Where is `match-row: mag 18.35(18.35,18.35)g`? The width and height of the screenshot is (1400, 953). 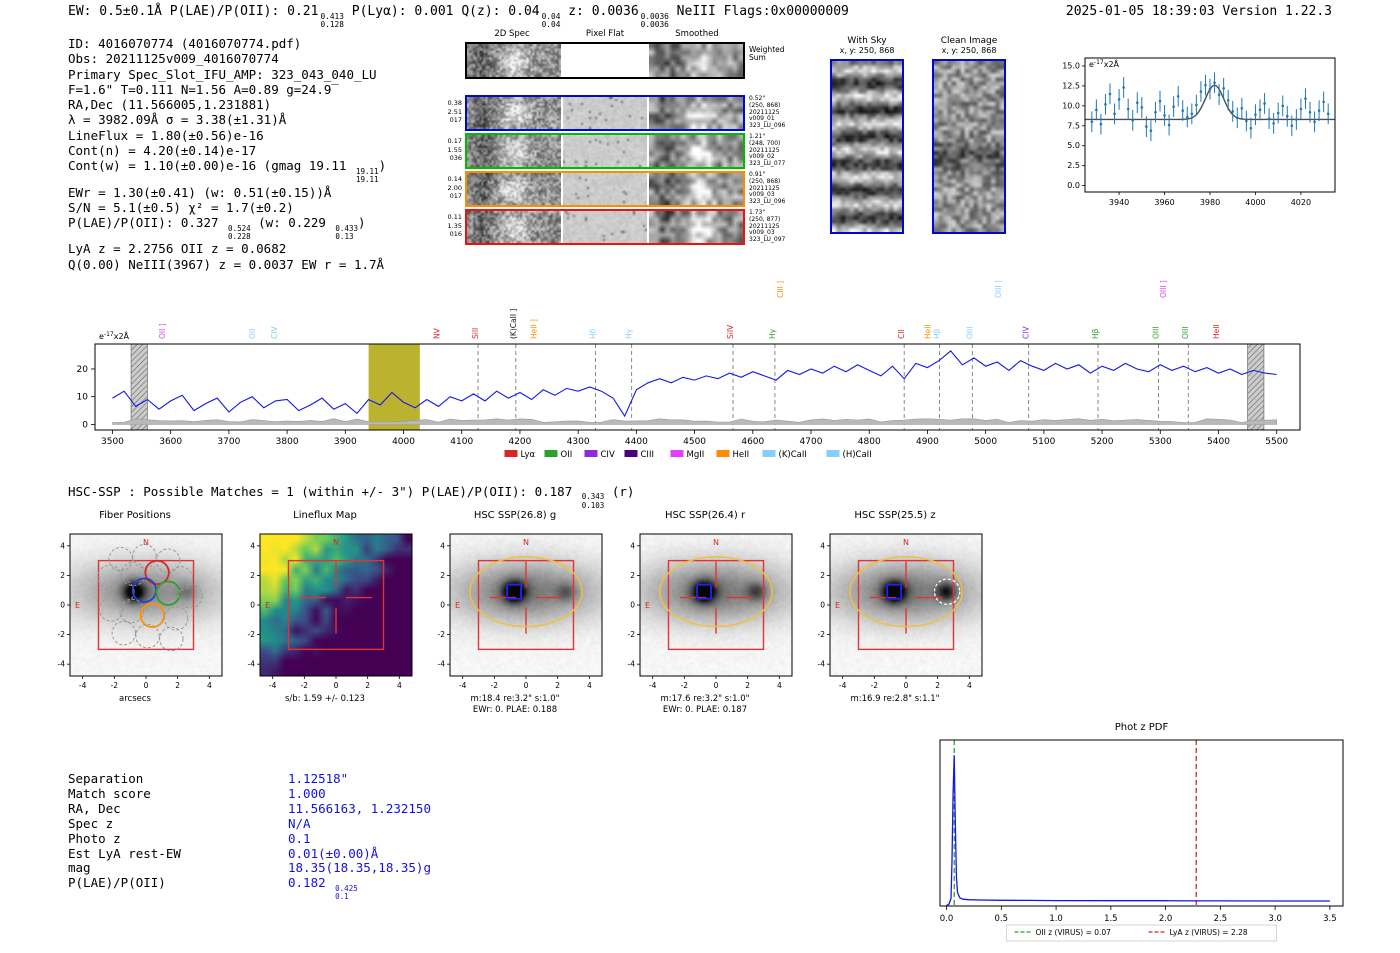 match-row: mag 18.35(18.35,18.35)g is located at coordinates (249, 868).